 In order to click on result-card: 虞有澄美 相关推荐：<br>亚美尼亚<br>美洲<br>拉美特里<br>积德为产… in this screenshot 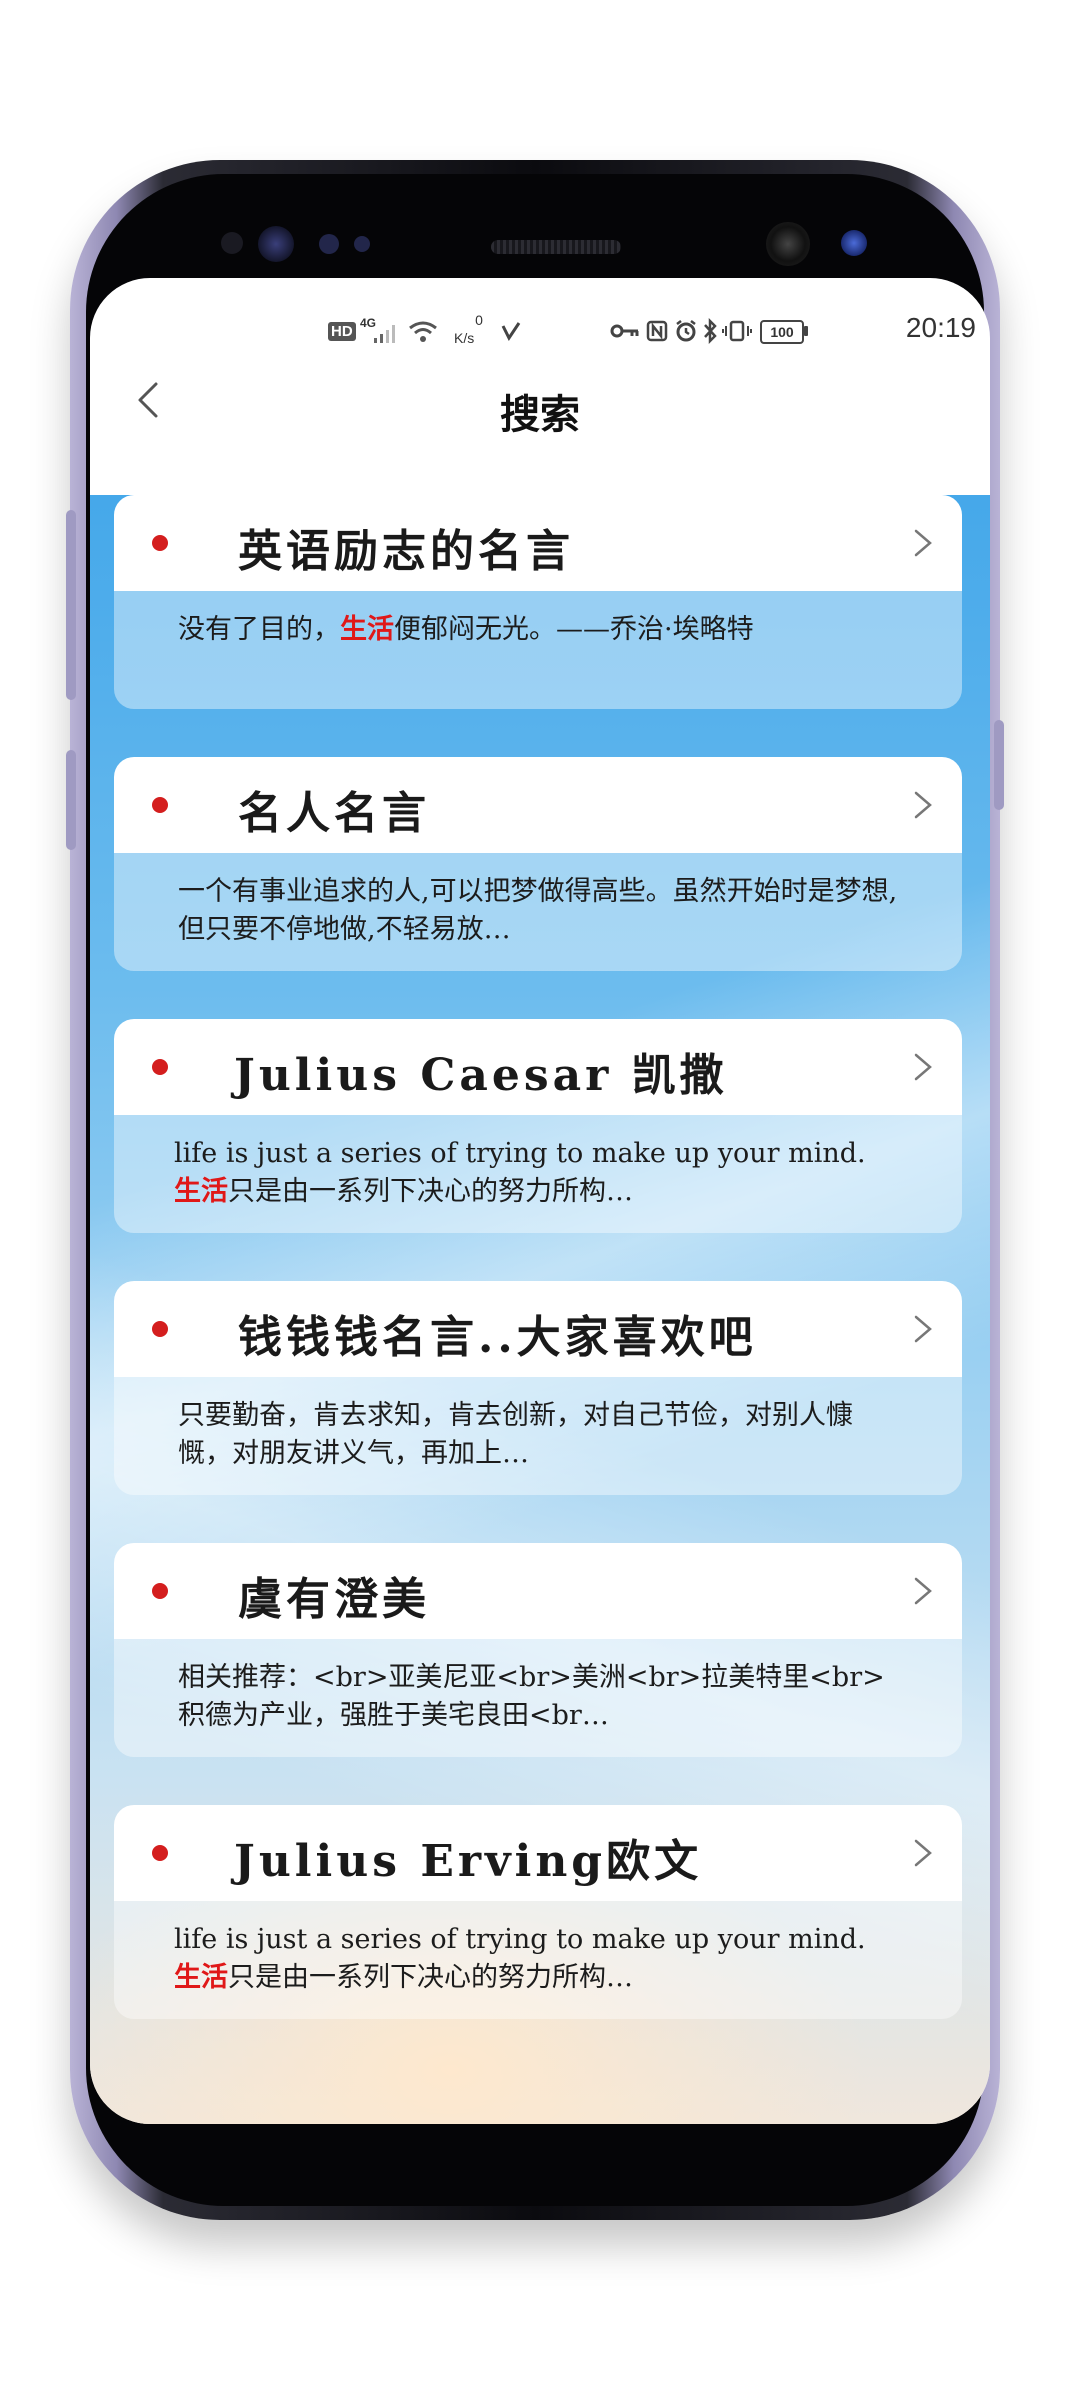, I will do `click(538, 1650)`.